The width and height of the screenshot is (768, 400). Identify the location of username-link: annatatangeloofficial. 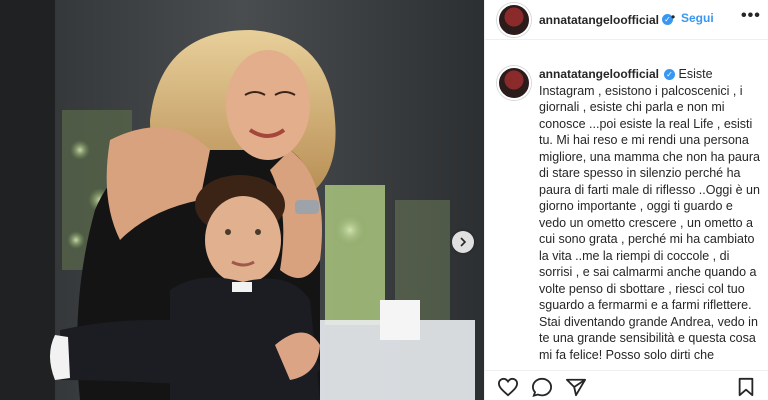
(599, 20).